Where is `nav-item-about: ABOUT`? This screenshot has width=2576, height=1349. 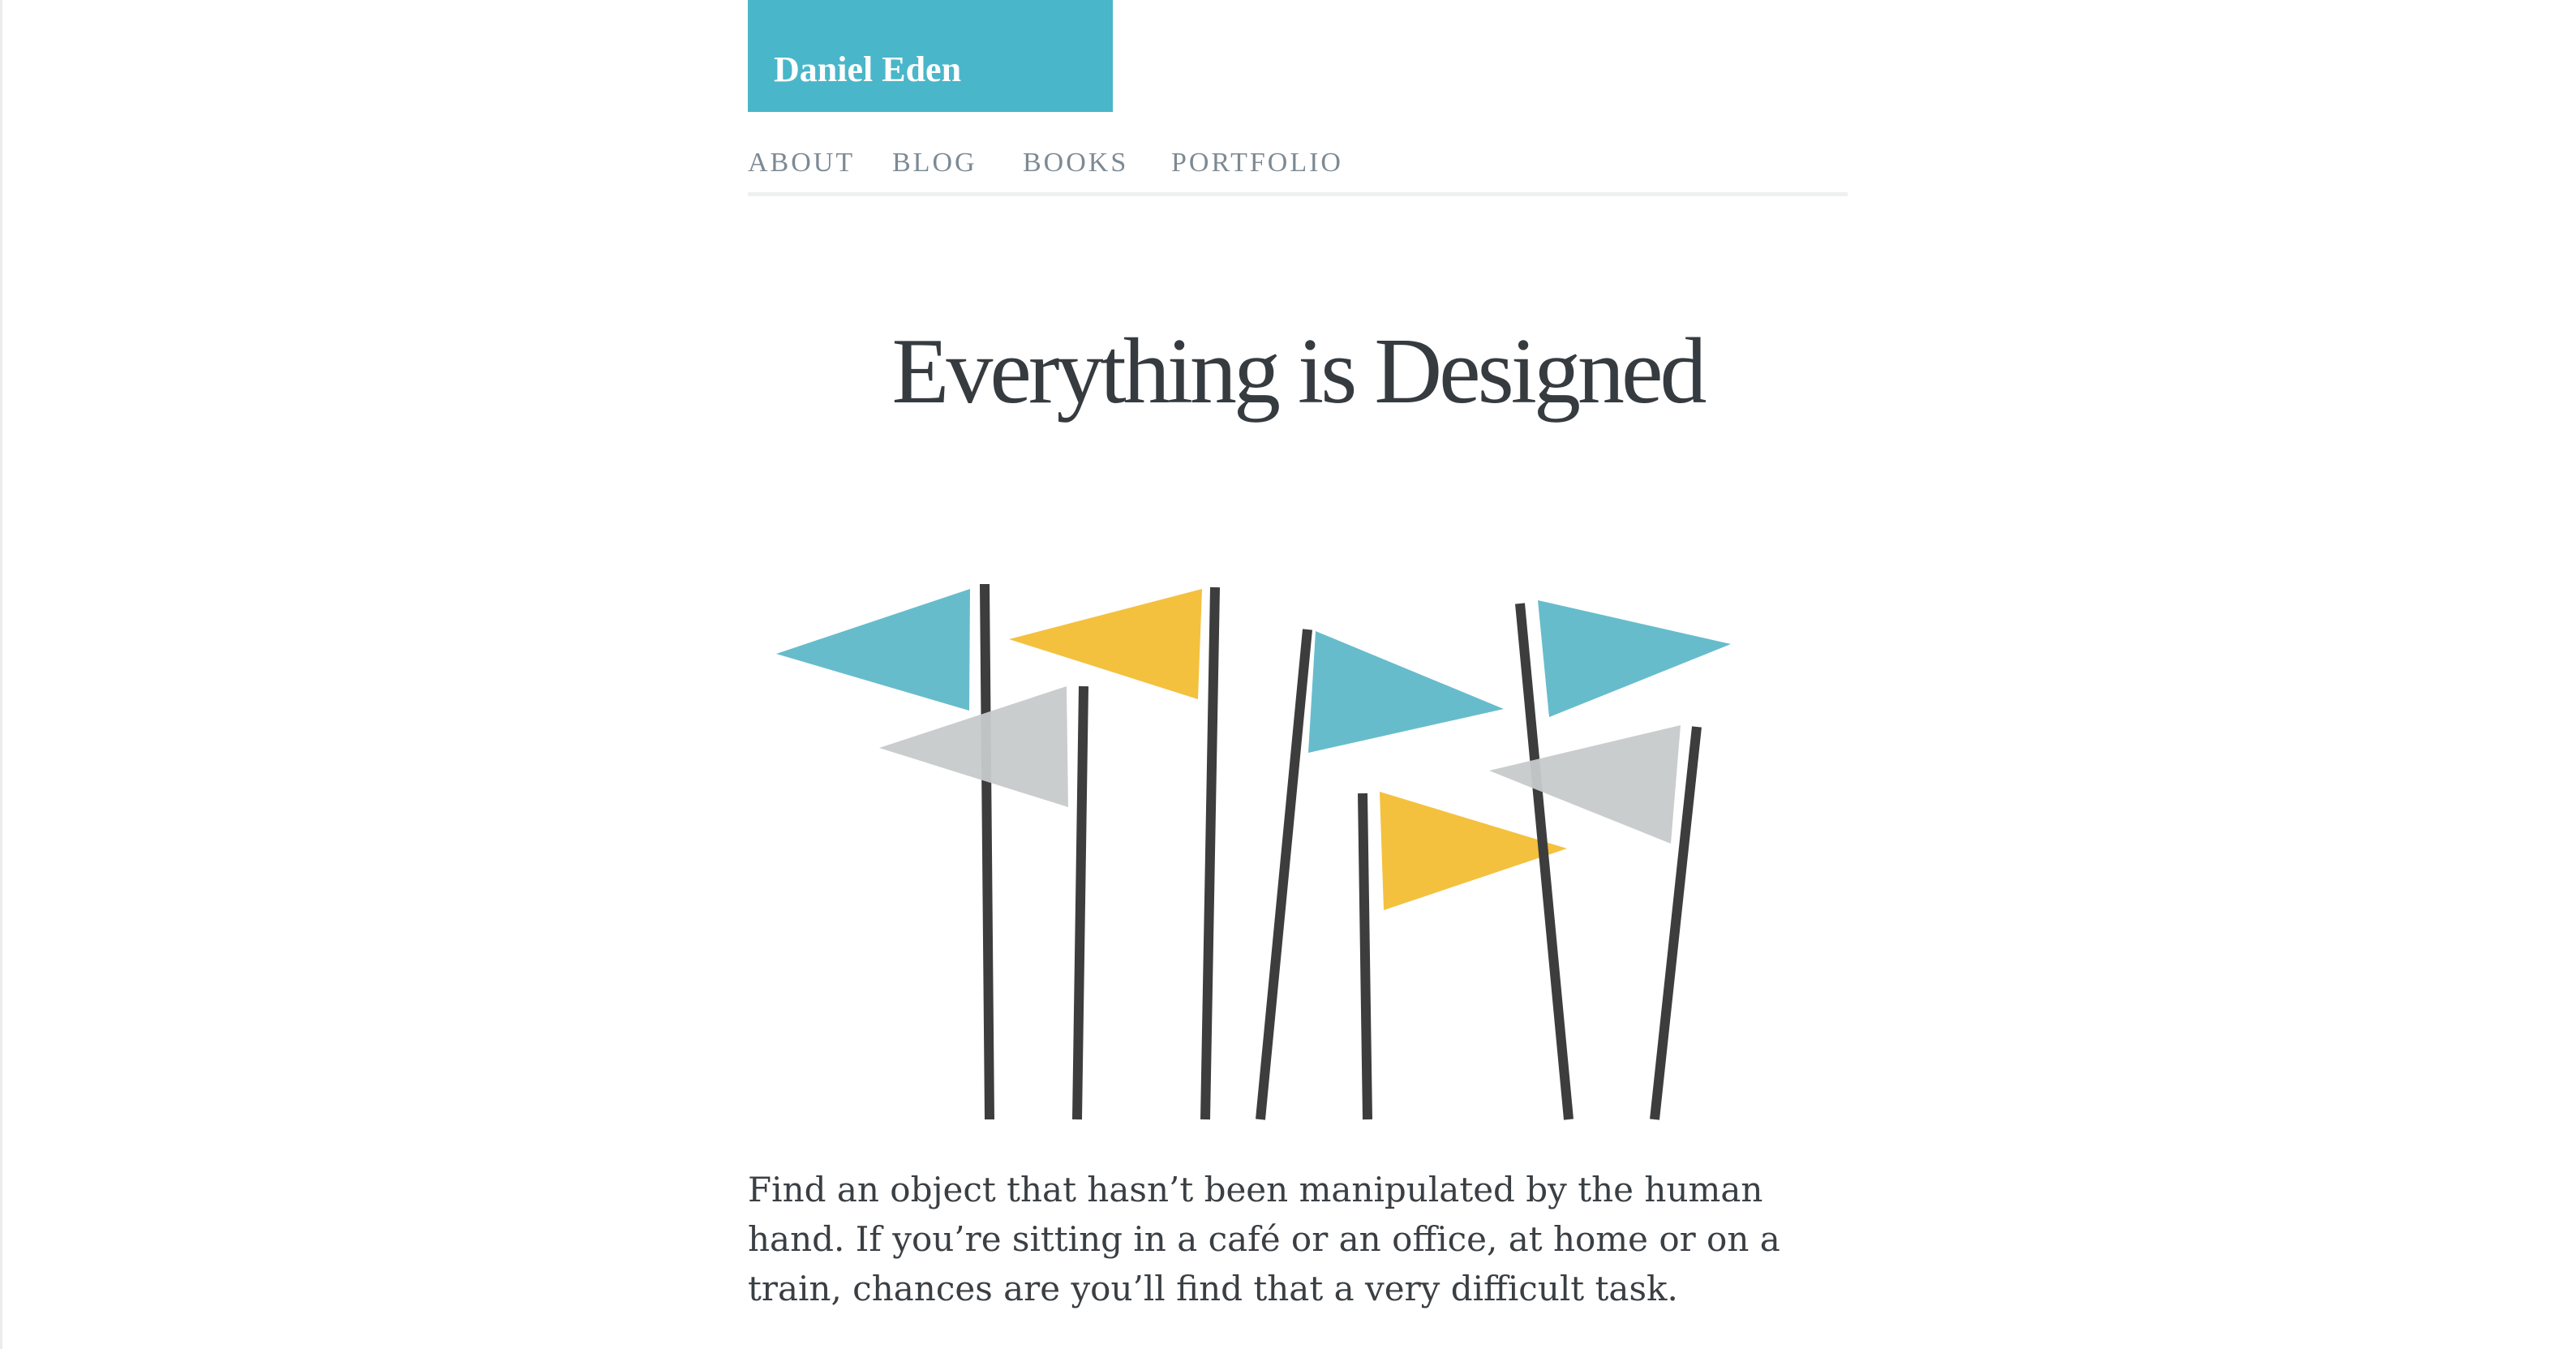
nav-item-about: ABOUT is located at coordinates (801, 163).